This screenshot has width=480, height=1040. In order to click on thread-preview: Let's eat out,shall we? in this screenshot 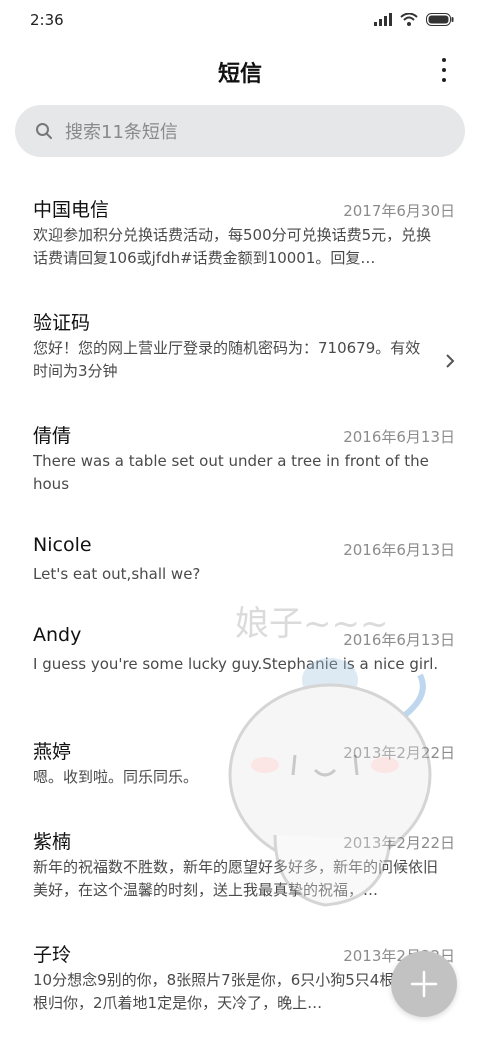, I will do `click(117, 574)`.